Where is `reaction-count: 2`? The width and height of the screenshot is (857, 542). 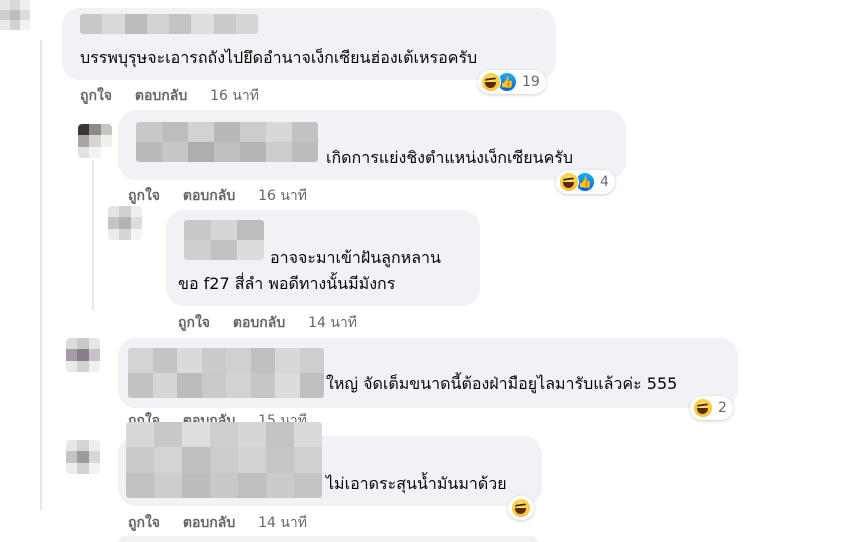 reaction-count: 2 is located at coordinates (722, 408).